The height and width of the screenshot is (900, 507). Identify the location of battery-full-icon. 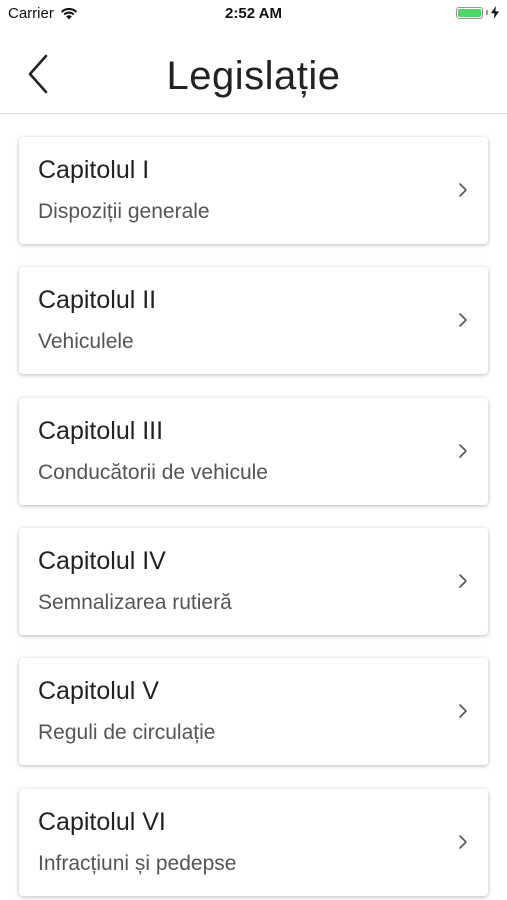
(469, 12).